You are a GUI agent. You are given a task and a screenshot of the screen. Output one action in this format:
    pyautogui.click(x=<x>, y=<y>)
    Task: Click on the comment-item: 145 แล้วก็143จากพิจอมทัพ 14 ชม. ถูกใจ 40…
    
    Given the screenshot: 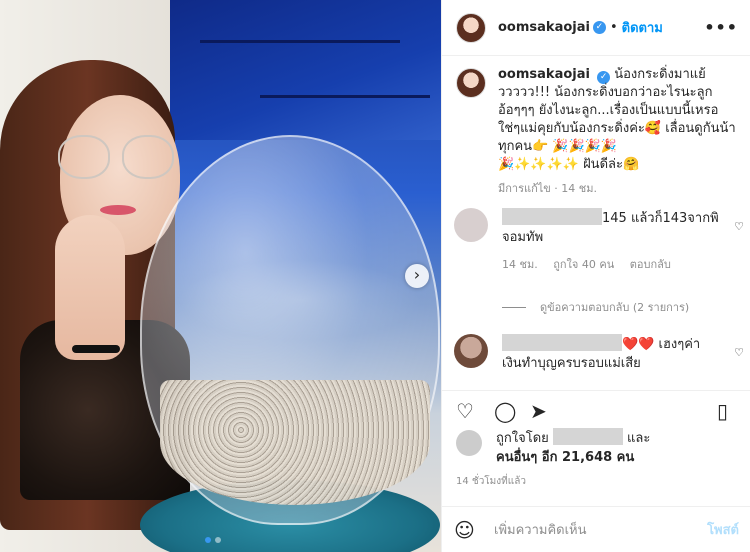 What is the action you would take?
    pyautogui.click(x=599, y=241)
    